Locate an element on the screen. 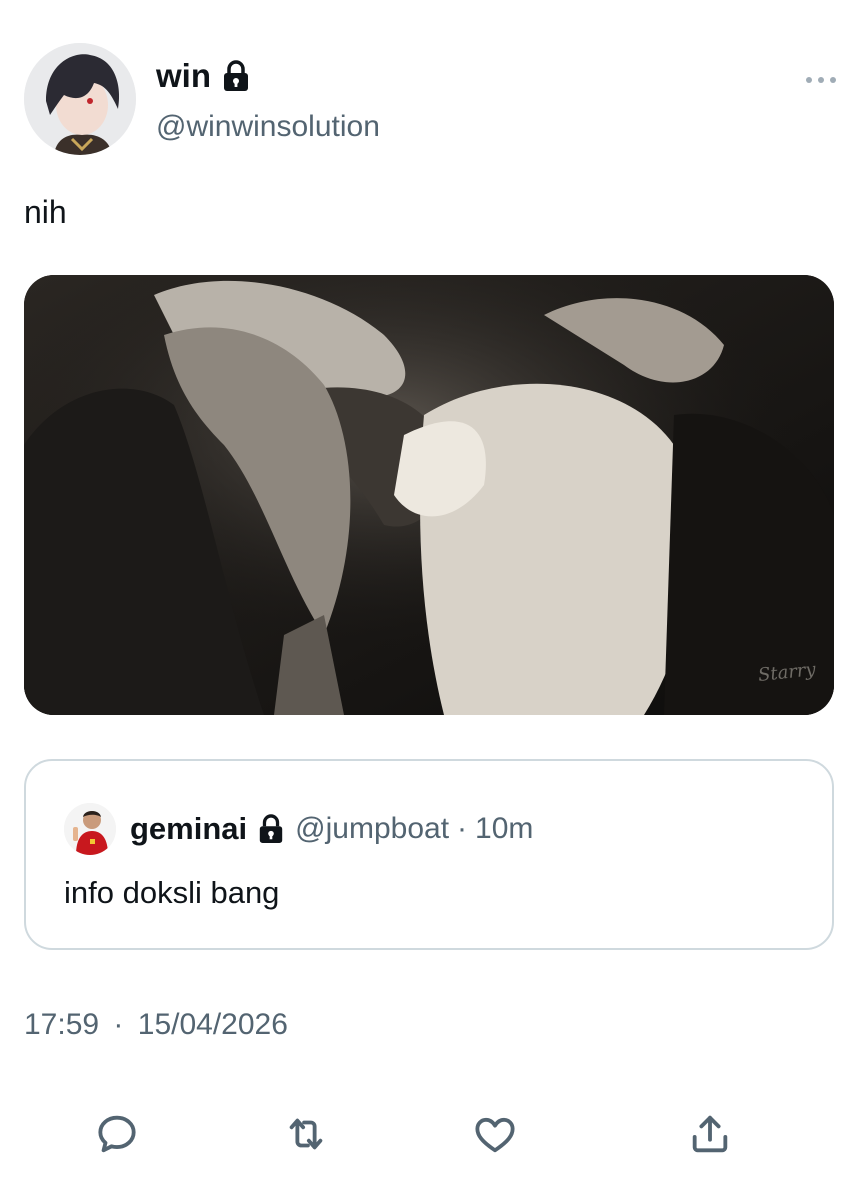  timestamp-date: 15/04/2026 is located at coordinates (212, 1024).